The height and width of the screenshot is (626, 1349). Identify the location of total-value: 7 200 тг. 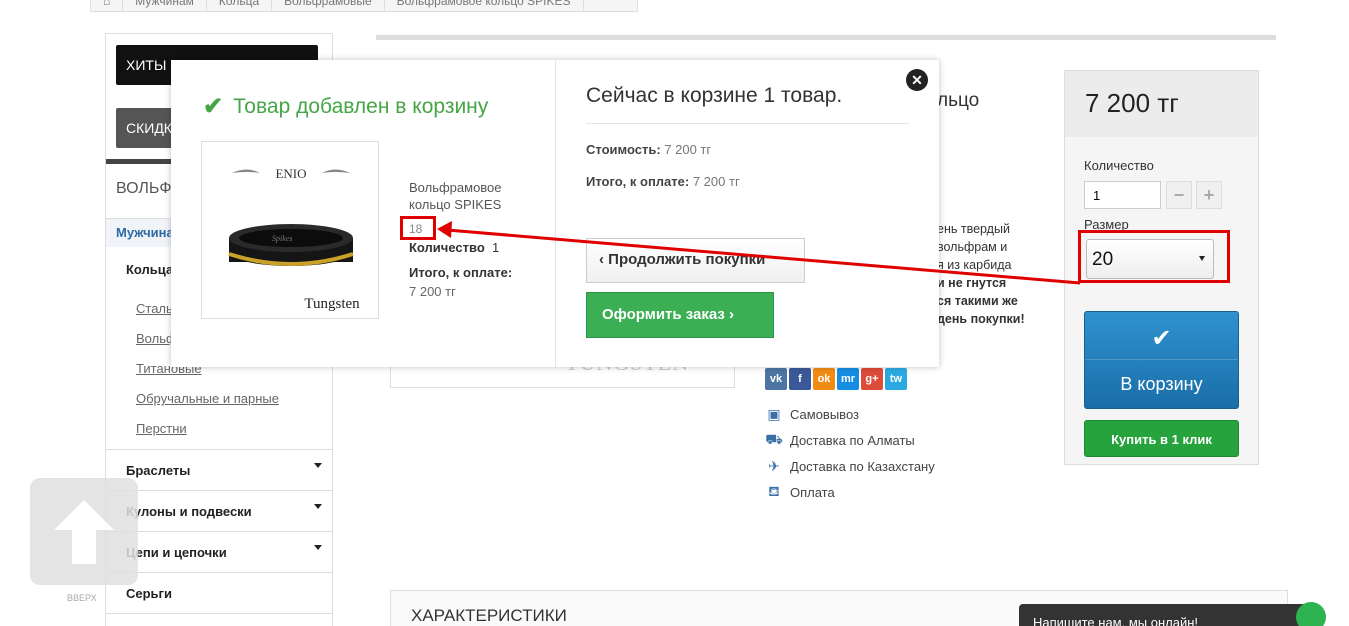
(716, 181).